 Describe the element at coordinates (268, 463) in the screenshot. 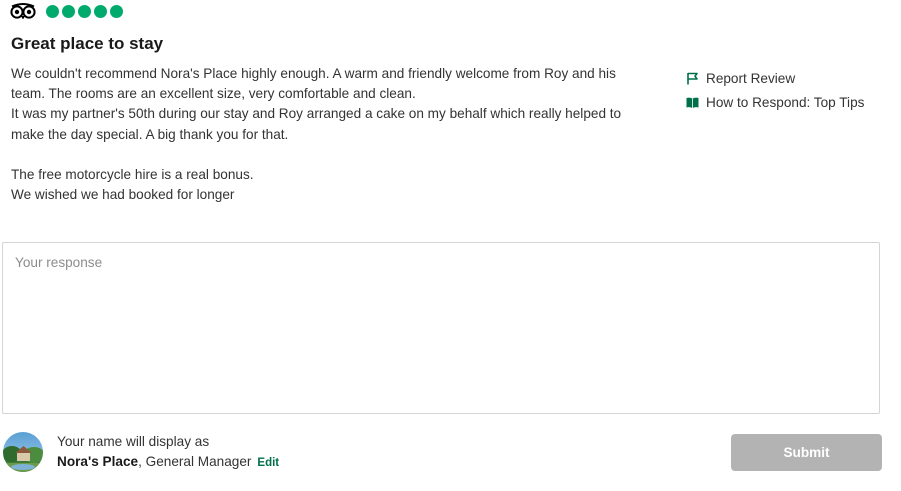

I see `edit-name-link: Edit` at that location.